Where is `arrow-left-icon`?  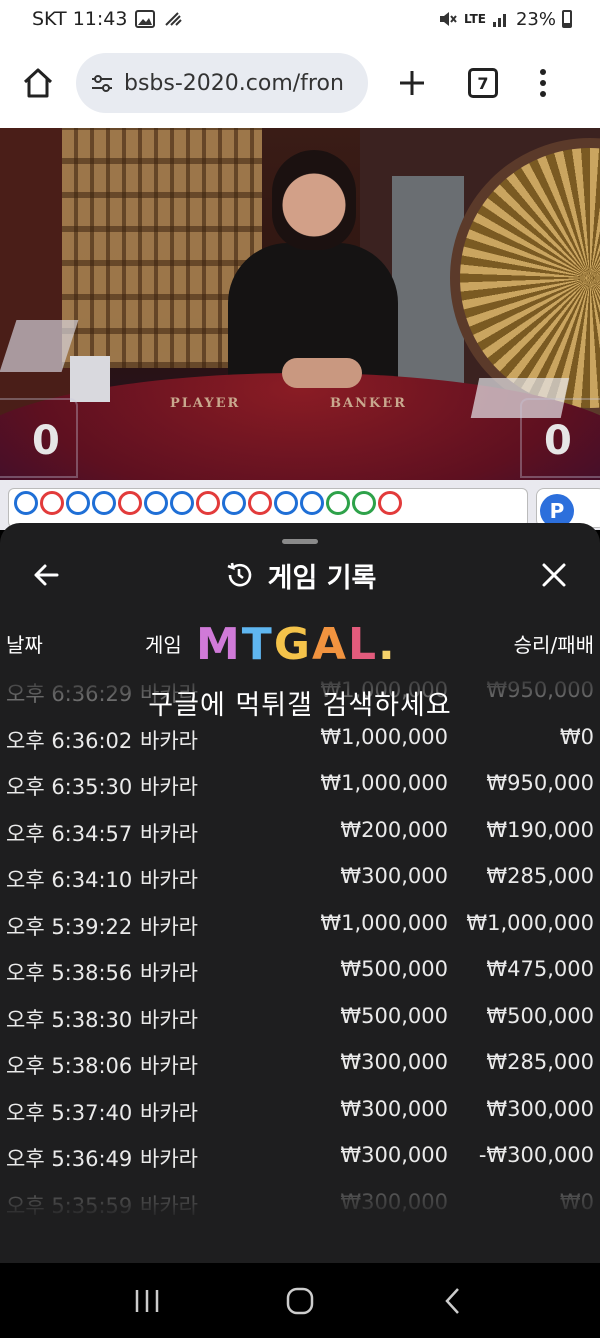
arrow-left-icon is located at coordinates (46, 575).